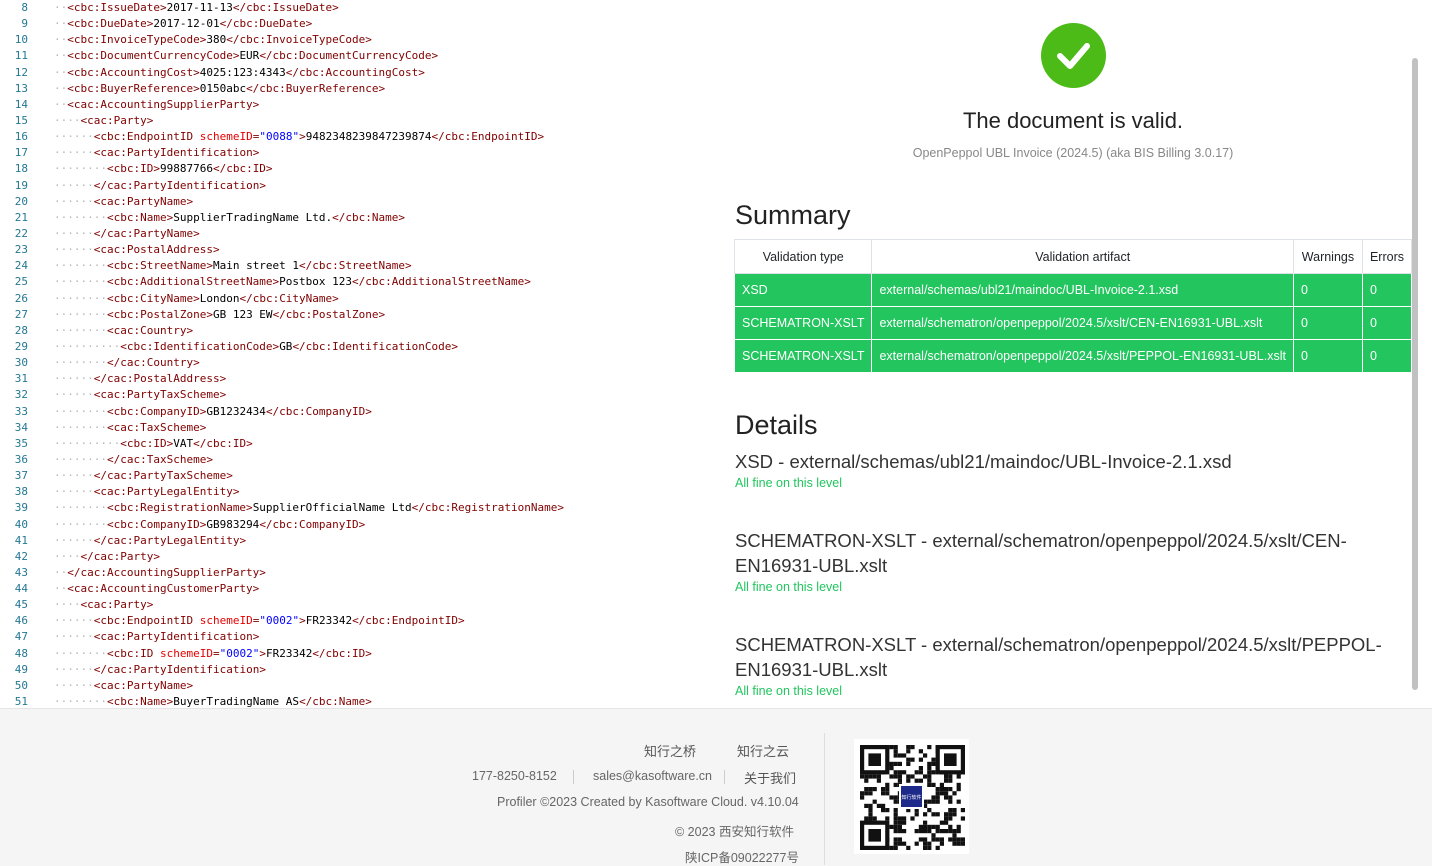  I want to click on xml-token: <cac:PostalAddress>, so click(156, 250).